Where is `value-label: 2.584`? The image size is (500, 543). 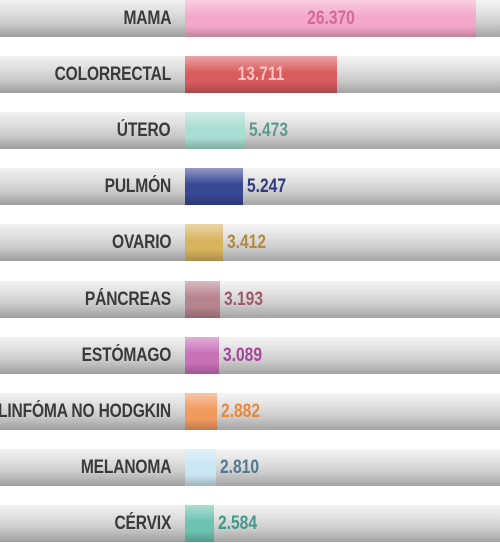
value-label: 2.584 is located at coordinates (237, 523).